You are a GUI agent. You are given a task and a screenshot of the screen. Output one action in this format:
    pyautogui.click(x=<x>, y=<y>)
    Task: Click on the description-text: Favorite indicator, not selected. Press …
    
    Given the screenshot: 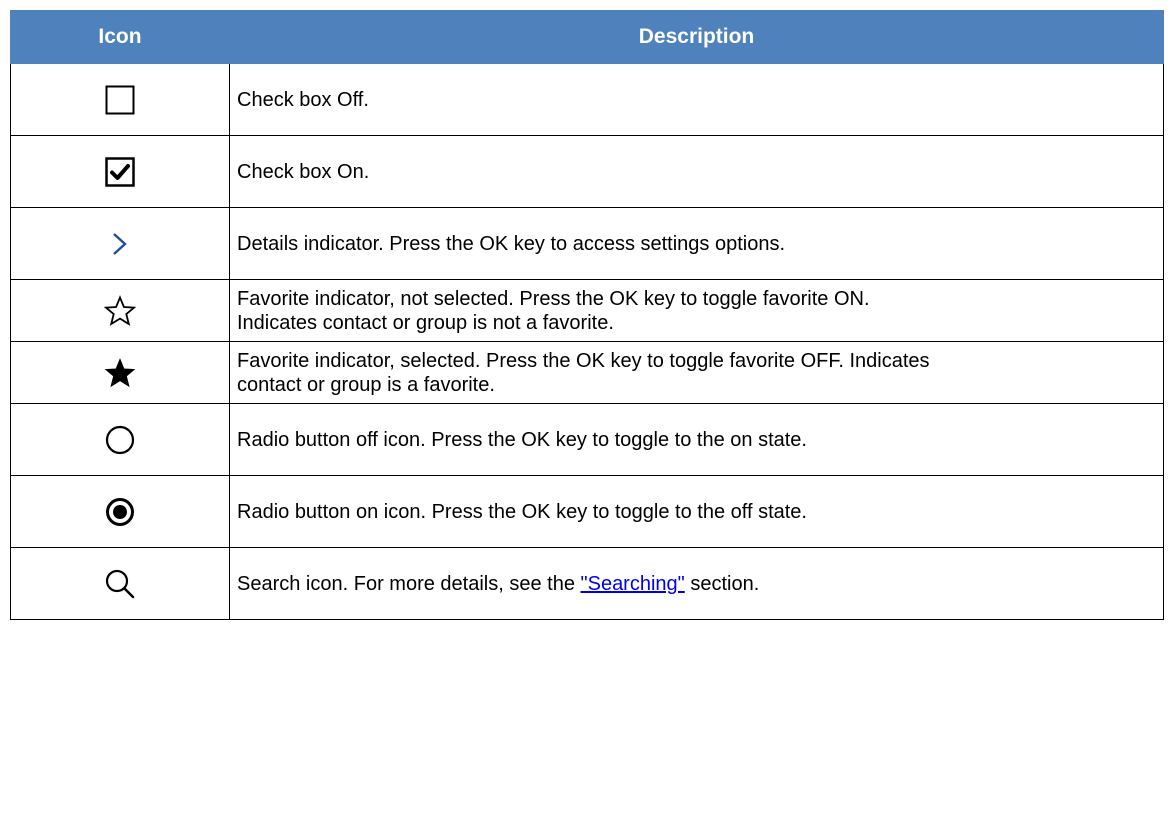 What is the action you would take?
    pyautogui.click(x=553, y=298)
    